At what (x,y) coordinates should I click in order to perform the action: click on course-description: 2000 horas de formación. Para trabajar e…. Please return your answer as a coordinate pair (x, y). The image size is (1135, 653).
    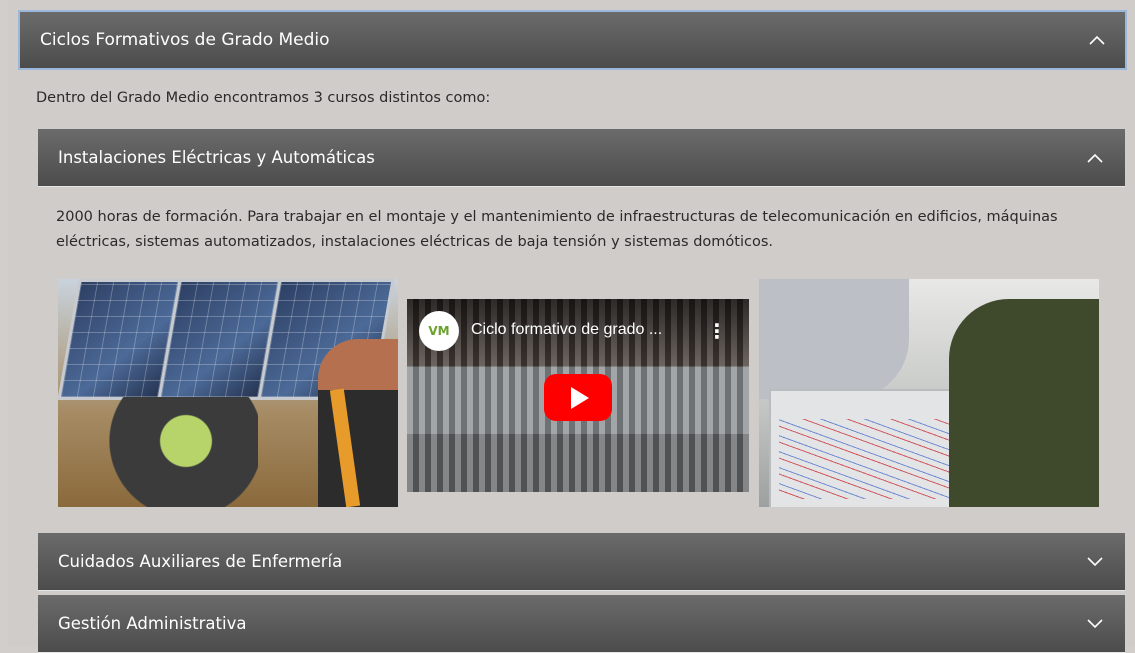
    Looking at the image, I should click on (557, 229).